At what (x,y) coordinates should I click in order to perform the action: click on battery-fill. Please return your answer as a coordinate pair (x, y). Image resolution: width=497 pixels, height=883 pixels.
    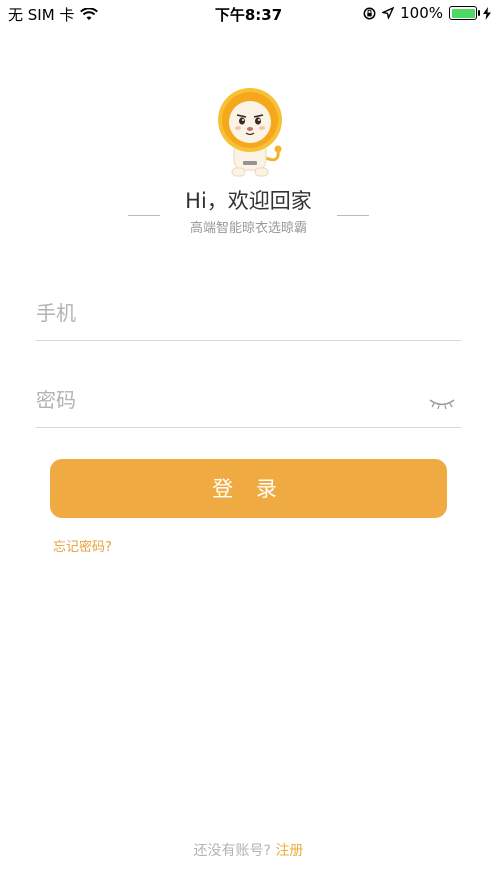
    Looking at the image, I should click on (463, 13).